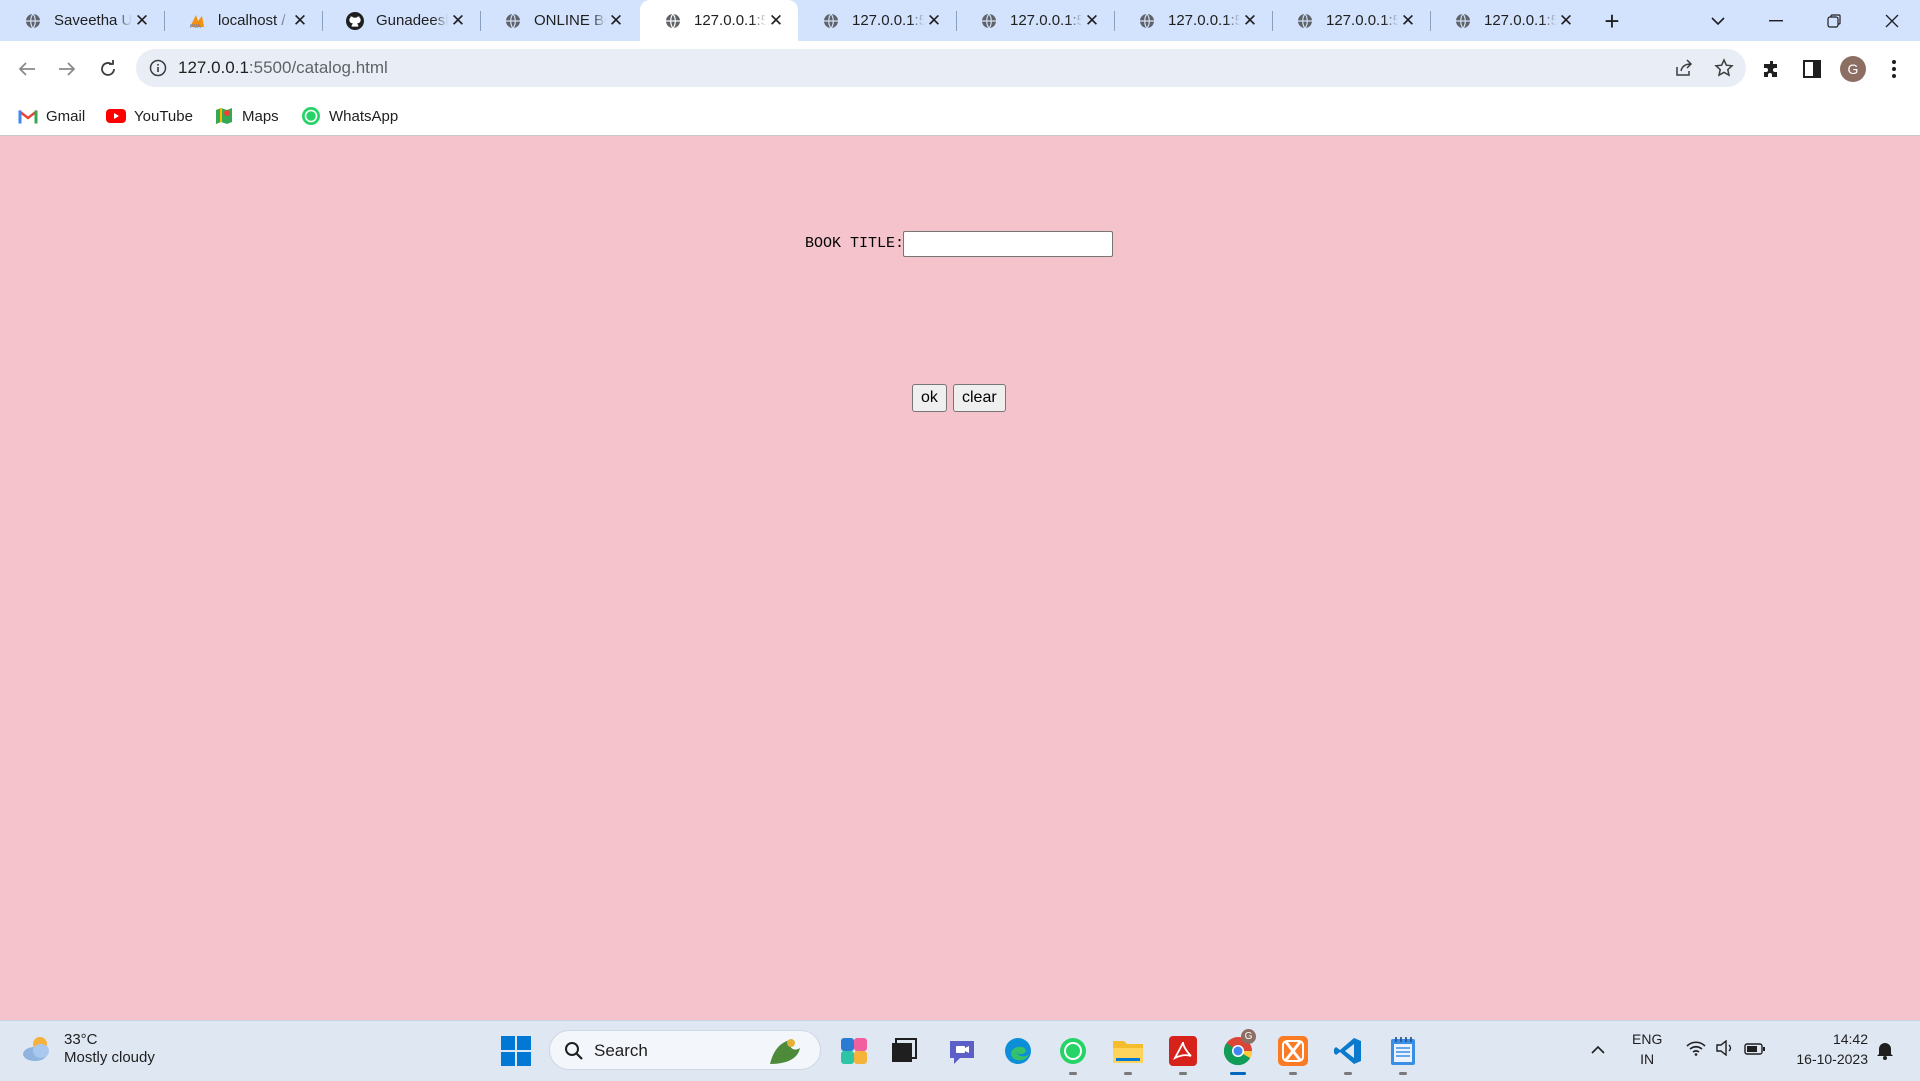  What do you see at coordinates (1885, 1052) in the screenshot?
I see `notification-button` at bounding box center [1885, 1052].